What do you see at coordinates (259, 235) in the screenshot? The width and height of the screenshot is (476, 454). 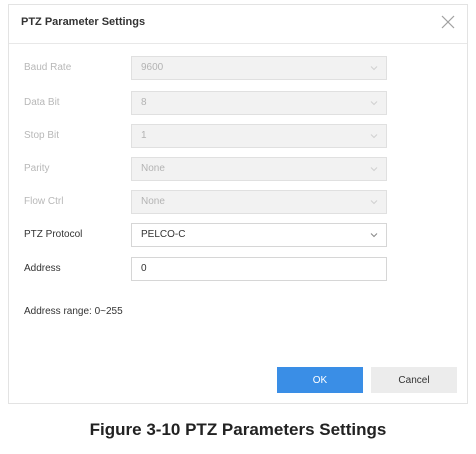 I see `ptz-protocol-select: PELCO-C` at bounding box center [259, 235].